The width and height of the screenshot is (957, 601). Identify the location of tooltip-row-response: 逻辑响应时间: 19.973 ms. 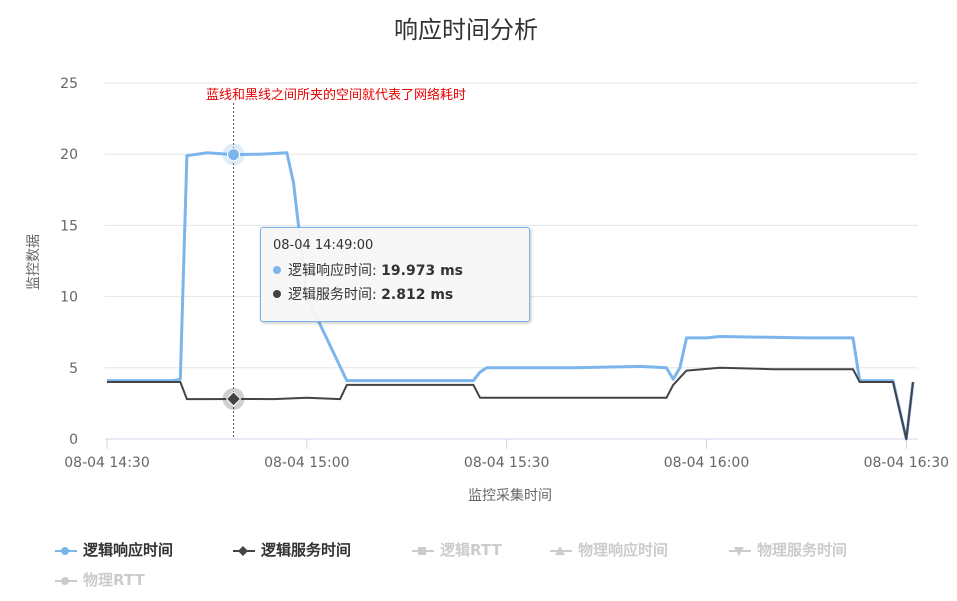
(395, 271).